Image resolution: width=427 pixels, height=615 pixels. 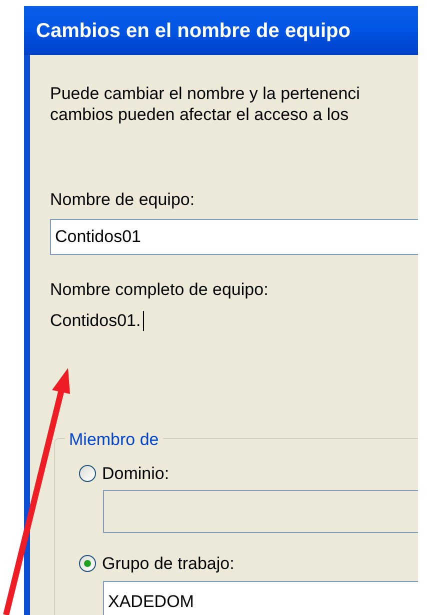 I want to click on description-text: Puede cambiar el nombre y la pertenenci, so click(x=205, y=93).